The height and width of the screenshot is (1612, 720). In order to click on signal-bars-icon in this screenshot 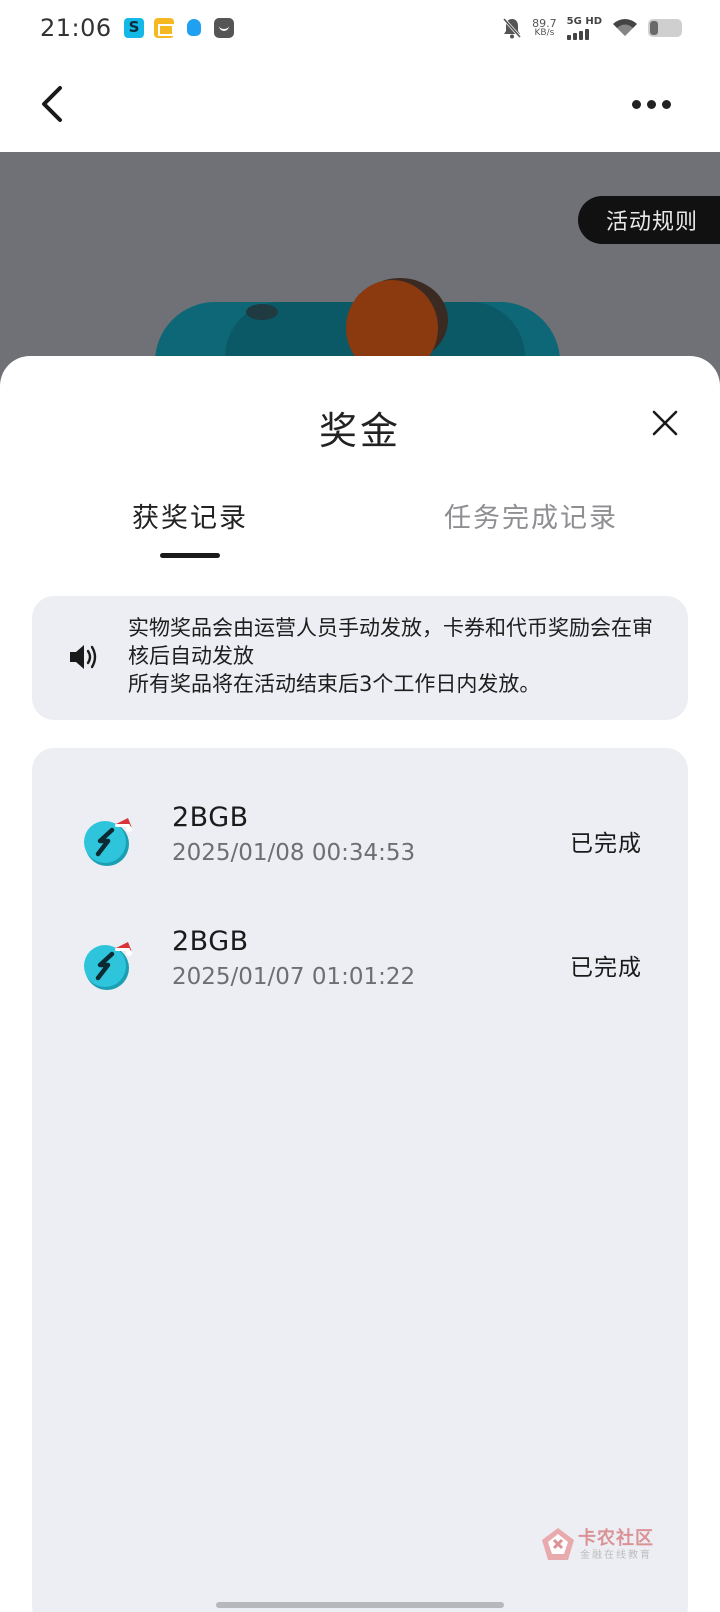, I will do `click(577, 34)`.